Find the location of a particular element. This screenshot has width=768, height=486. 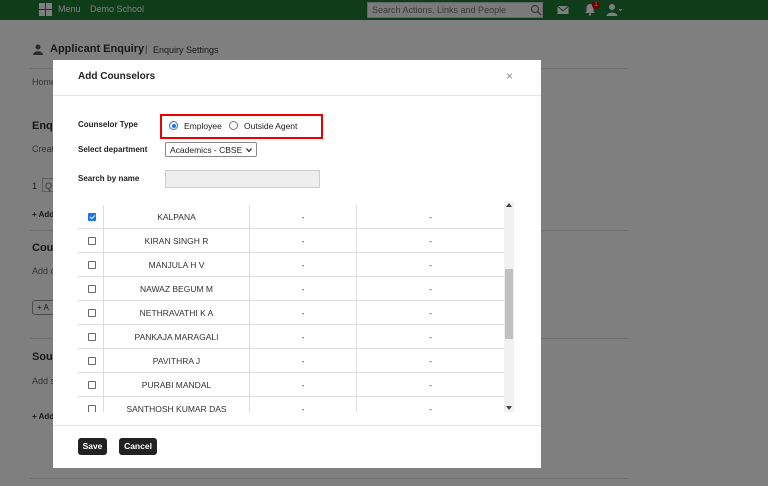

scroll-down-arrow-icon is located at coordinates (509, 408).